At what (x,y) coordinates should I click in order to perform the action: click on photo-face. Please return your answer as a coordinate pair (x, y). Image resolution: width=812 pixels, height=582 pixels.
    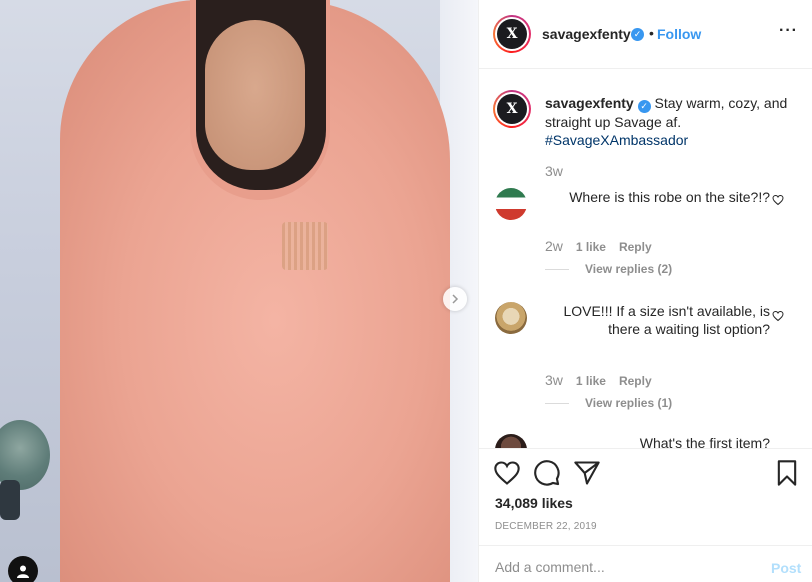
    Looking at the image, I should click on (255, 95).